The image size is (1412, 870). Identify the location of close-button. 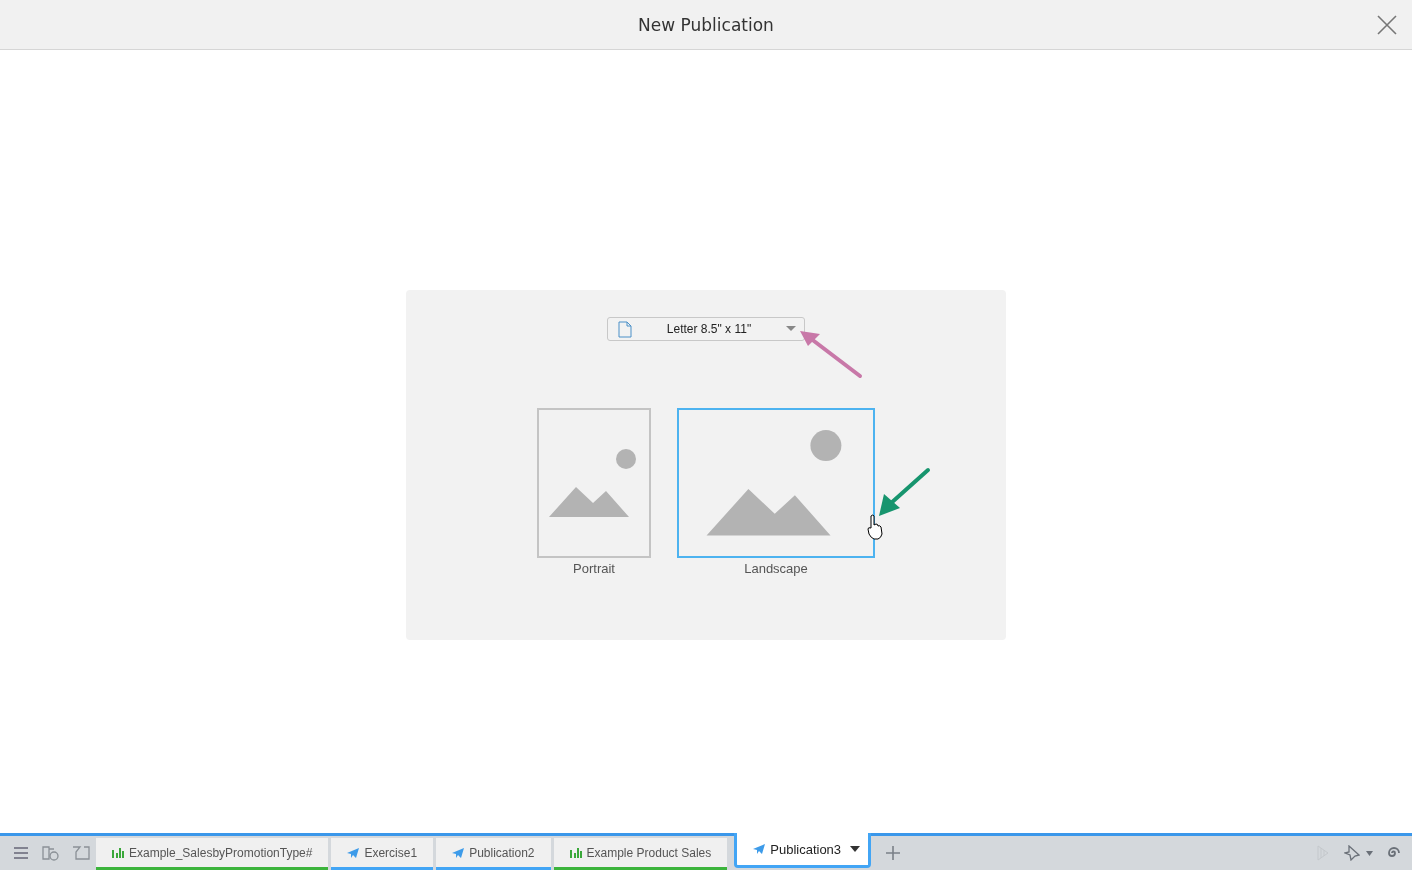
(1387, 25).